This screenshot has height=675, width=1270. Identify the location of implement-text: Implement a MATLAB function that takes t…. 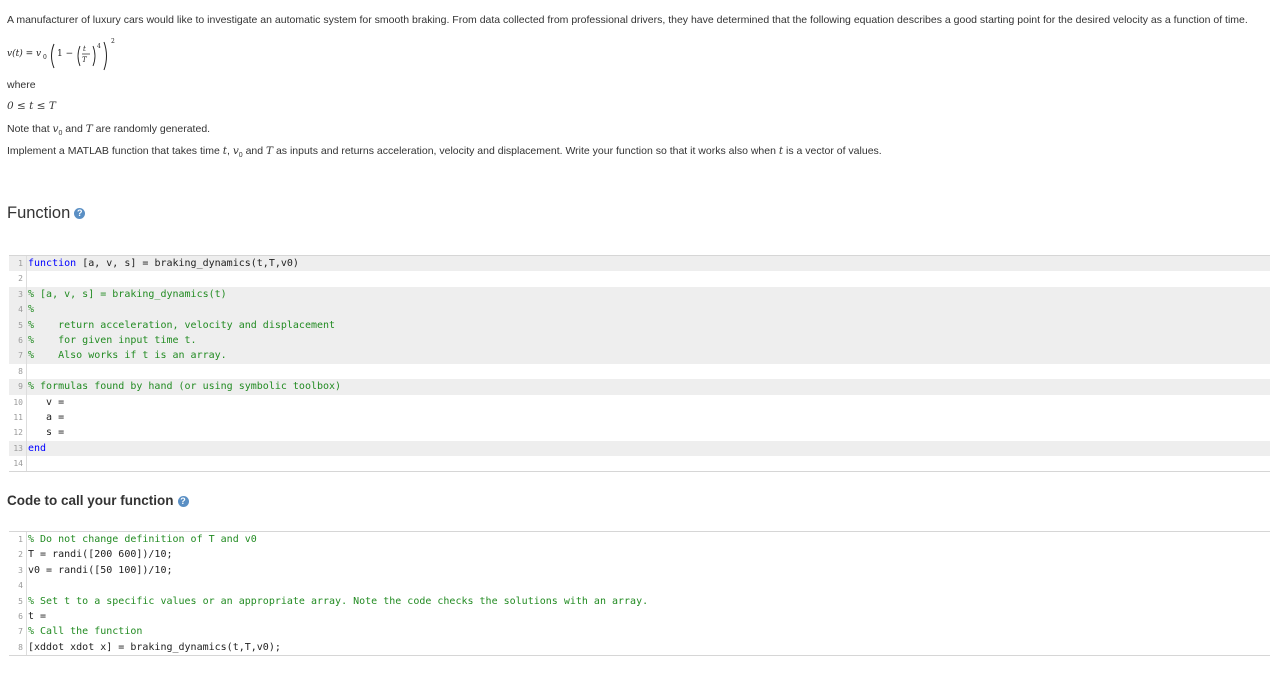
(444, 152).